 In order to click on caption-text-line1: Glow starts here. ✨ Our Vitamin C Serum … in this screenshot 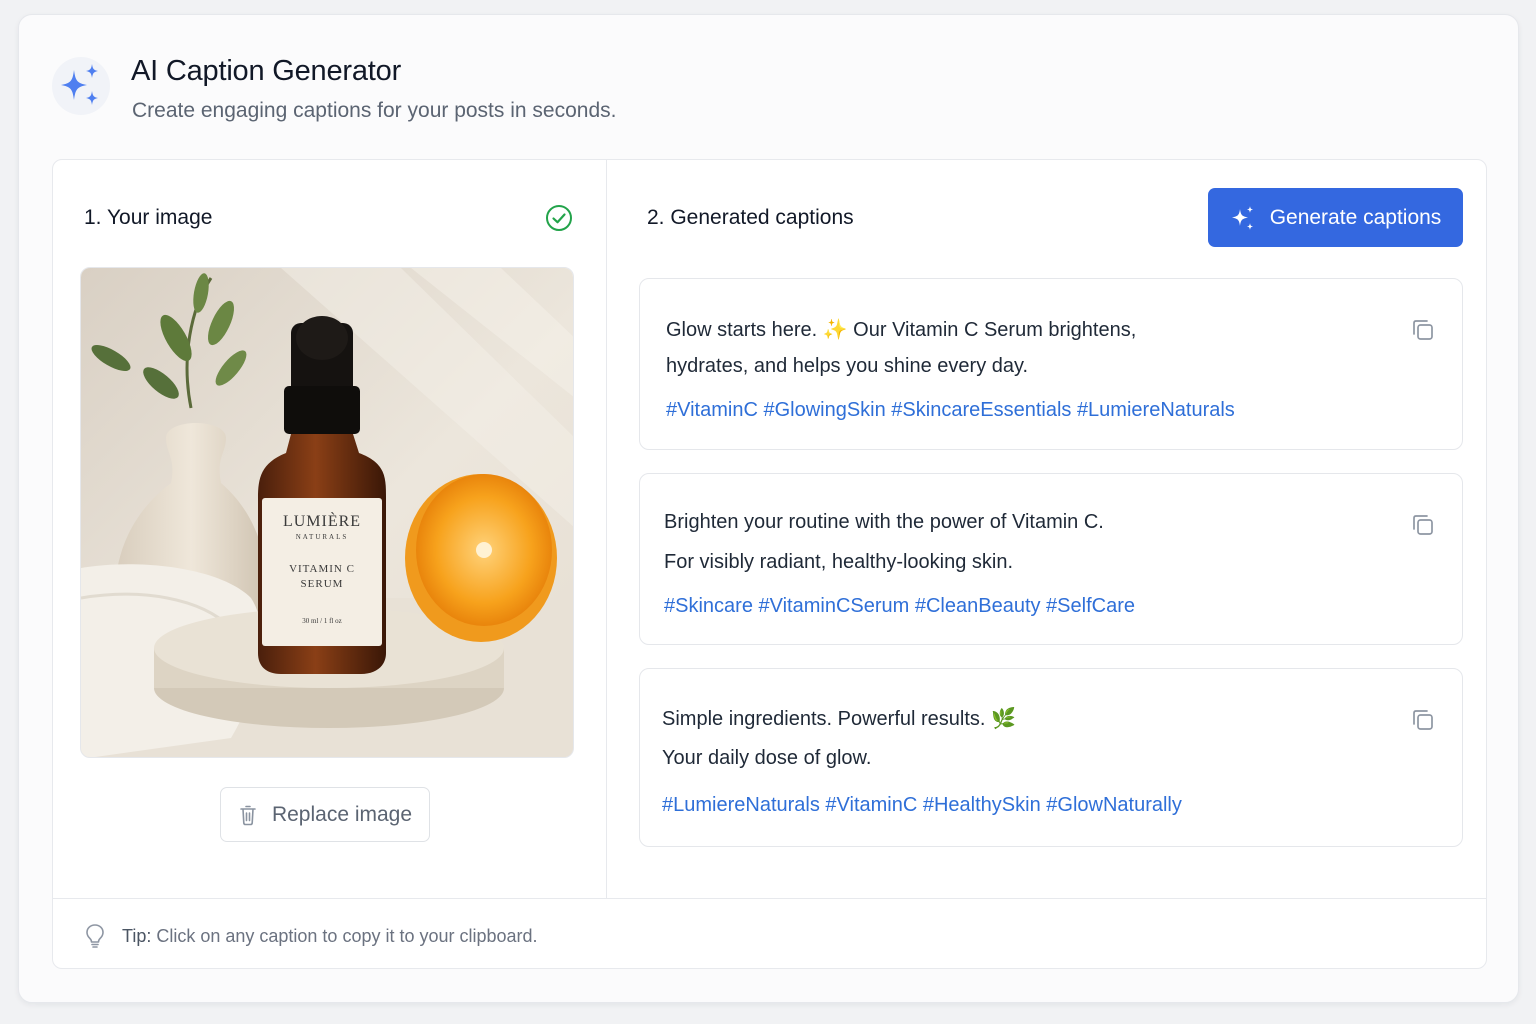, I will do `click(901, 330)`.